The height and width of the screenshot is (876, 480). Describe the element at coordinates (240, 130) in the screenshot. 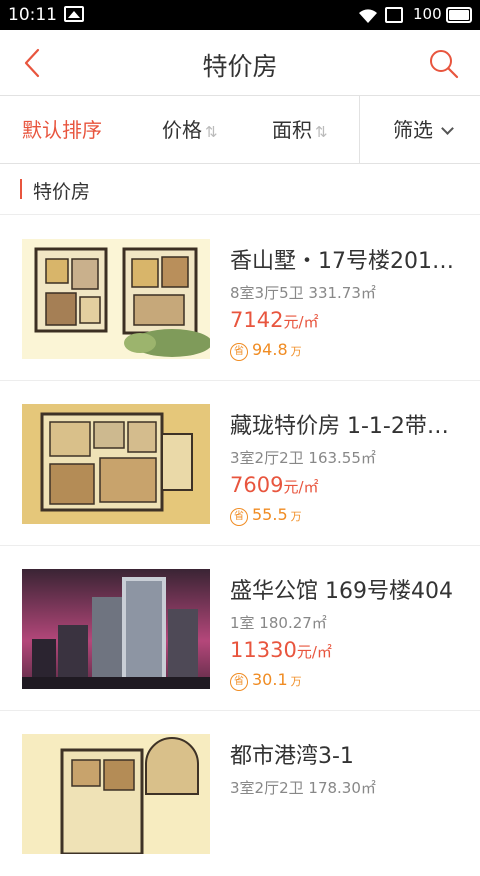

I see `sort-bar: 默认排序 价格 ⇅ 面积 ⇅ 筛选` at that location.